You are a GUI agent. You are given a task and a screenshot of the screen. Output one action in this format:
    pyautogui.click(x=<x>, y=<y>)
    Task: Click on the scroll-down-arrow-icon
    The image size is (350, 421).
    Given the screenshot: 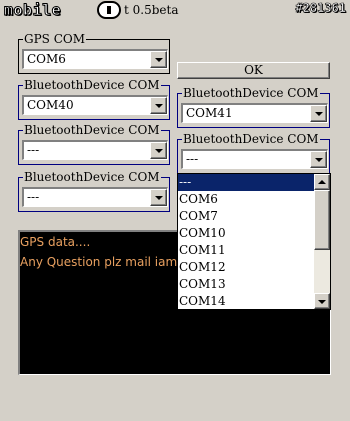 What is the action you would take?
    pyautogui.click(x=322, y=301)
    